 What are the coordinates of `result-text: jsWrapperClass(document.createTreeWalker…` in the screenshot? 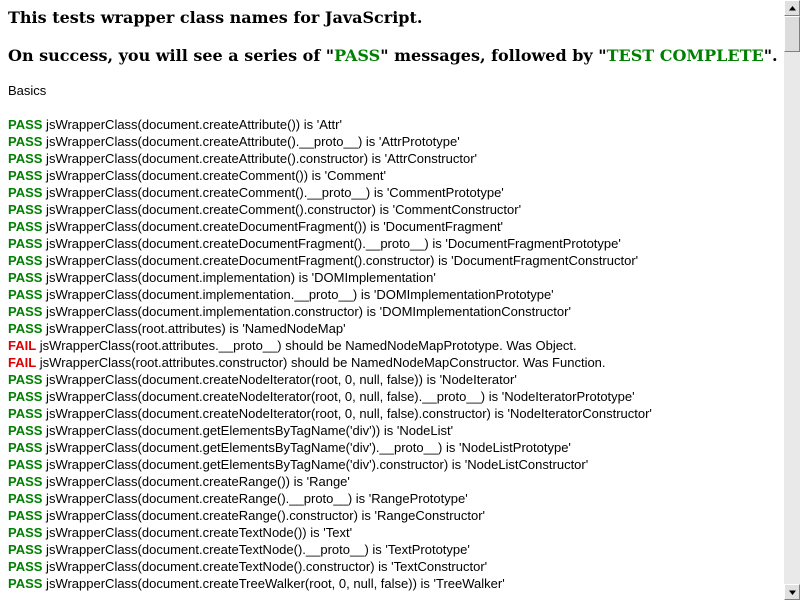 It's located at (273, 583).